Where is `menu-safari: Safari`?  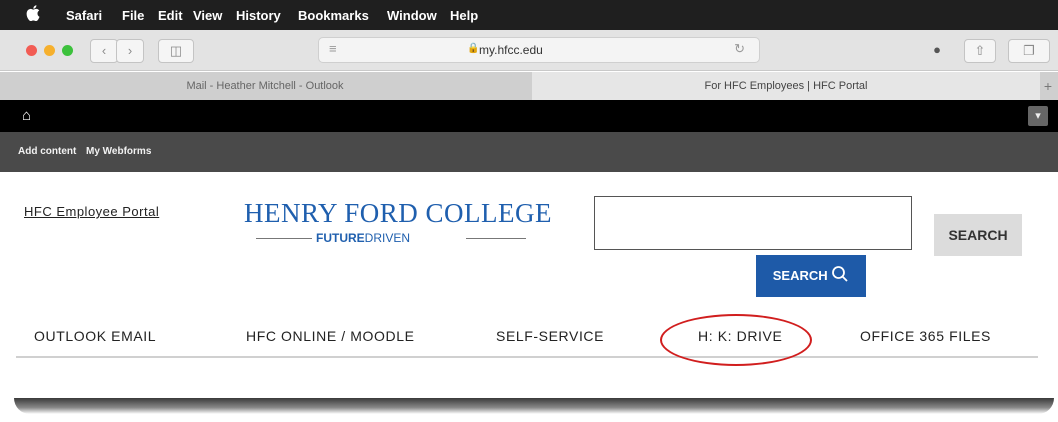
menu-safari: Safari is located at coordinates (84, 15).